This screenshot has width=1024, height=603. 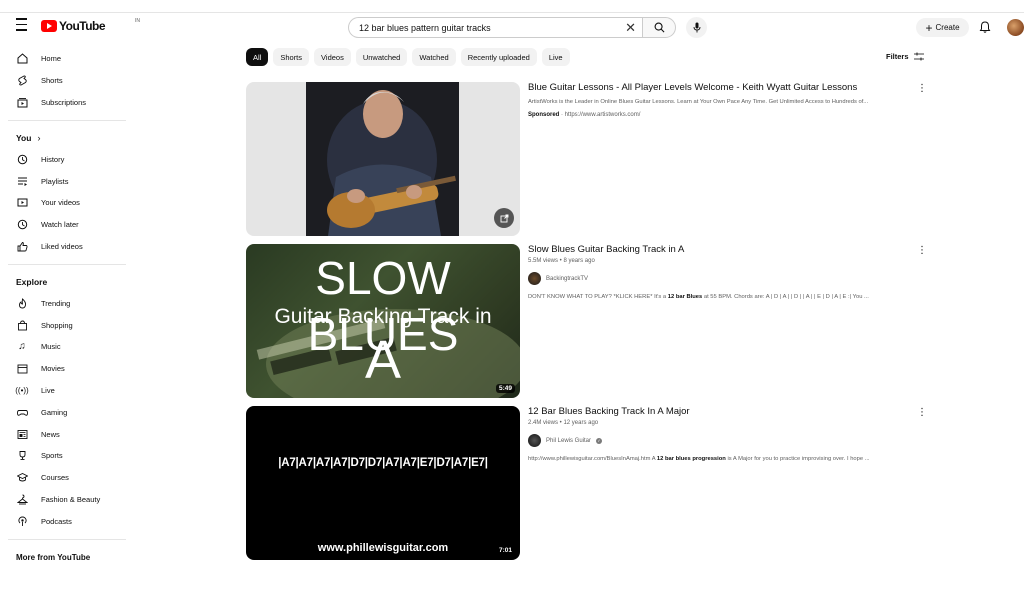 I want to click on sidebar-item-history: History, so click(x=67, y=159).